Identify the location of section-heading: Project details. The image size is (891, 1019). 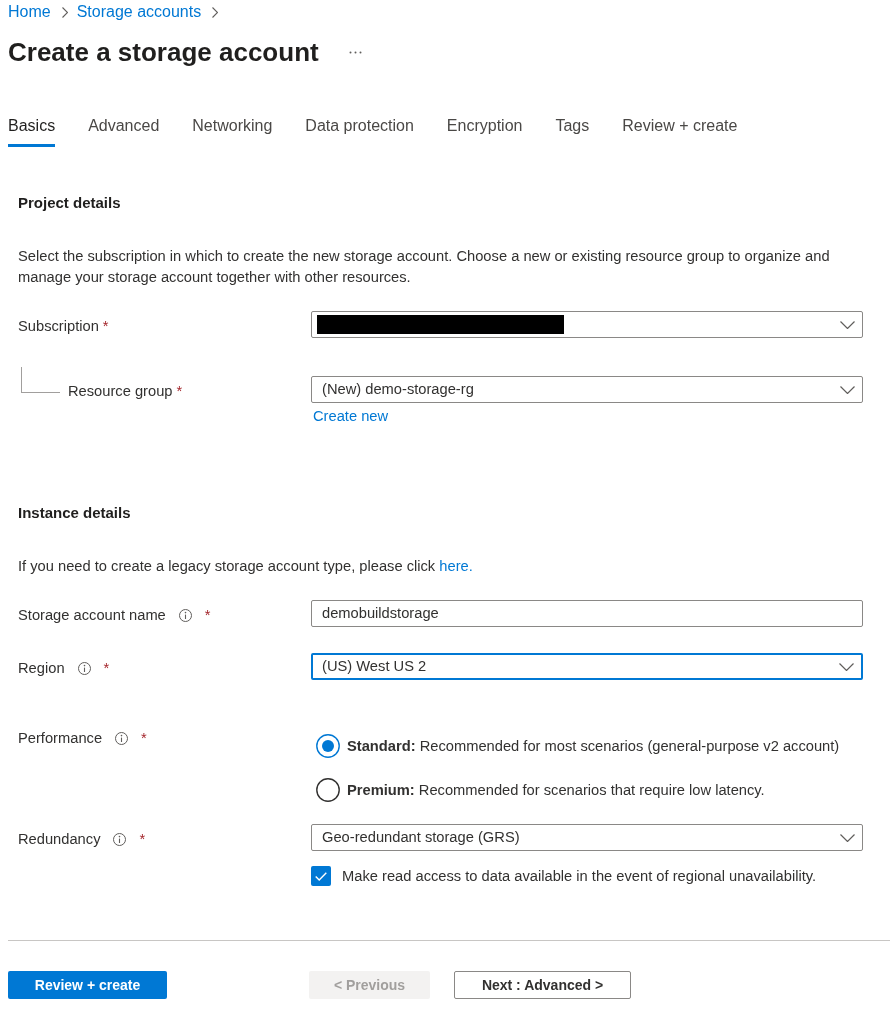
(70, 203).